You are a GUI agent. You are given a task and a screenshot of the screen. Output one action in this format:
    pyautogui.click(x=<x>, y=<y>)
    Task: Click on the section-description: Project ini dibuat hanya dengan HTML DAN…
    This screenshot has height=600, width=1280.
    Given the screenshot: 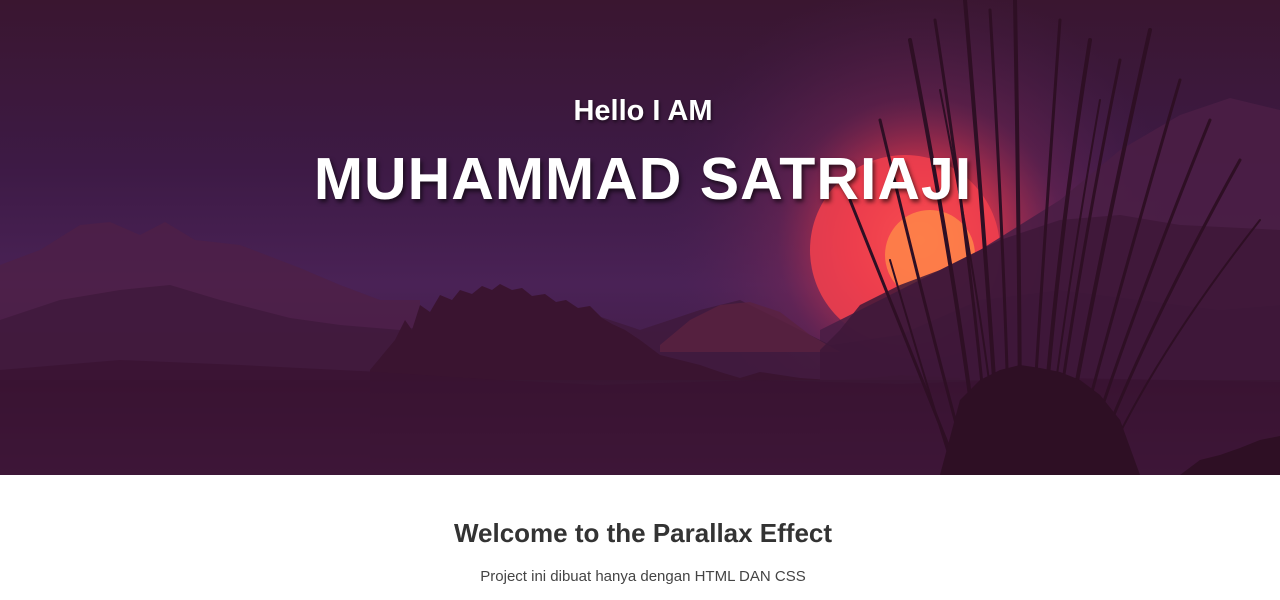 What is the action you would take?
    pyautogui.click(x=643, y=576)
    